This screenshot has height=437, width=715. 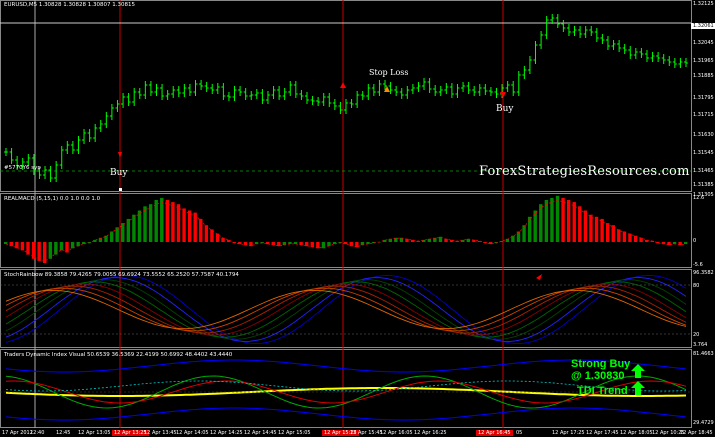 What do you see at coordinates (703, 423) in the screenshot?
I see `tdi-axis-min: 29.4729` at bounding box center [703, 423].